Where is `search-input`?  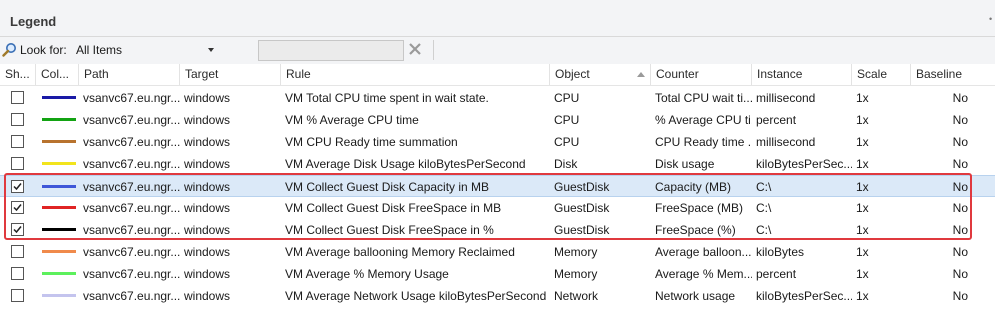
search-input is located at coordinates (331, 50).